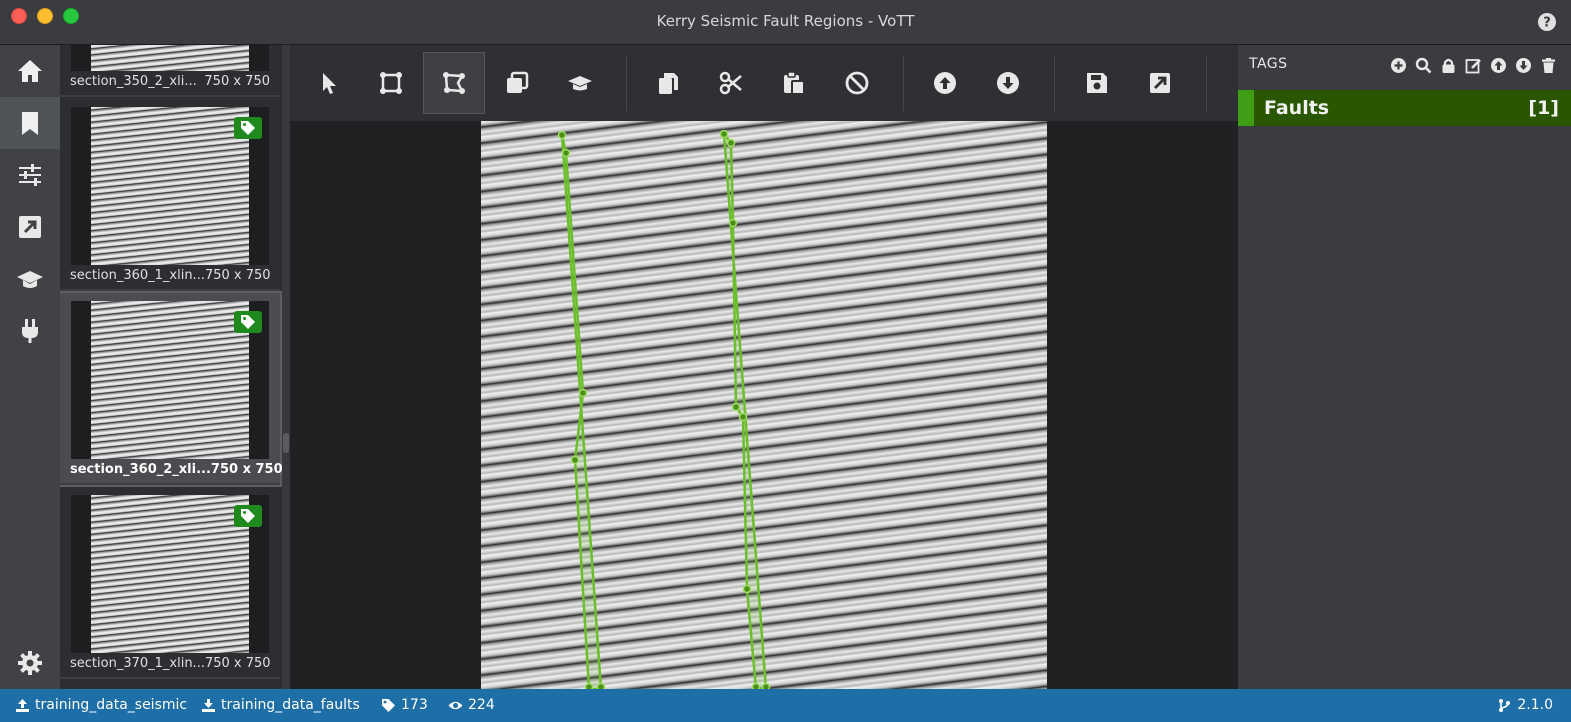  What do you see at coordinates (30, 367) in the screenshot?
I see `app-sidebar` at bounding box center [30, 367].